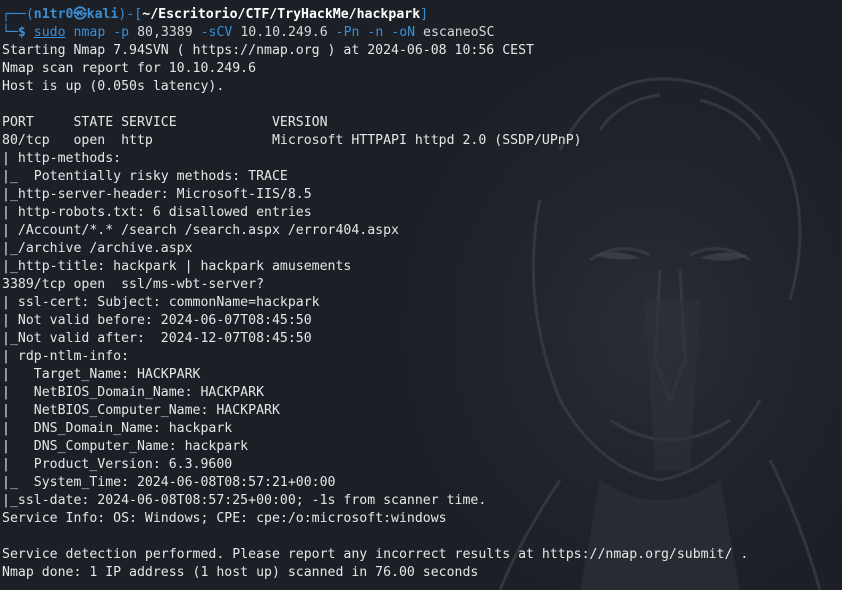 The image size is (842, 590). I want to click on command-flag-scv: -sCV, so click(216, 32).